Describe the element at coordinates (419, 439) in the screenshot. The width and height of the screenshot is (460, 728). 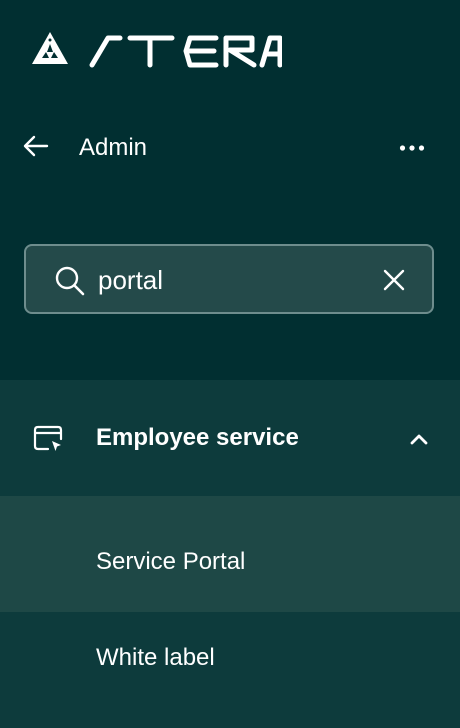
I see `chevron-up-icon` at that location.